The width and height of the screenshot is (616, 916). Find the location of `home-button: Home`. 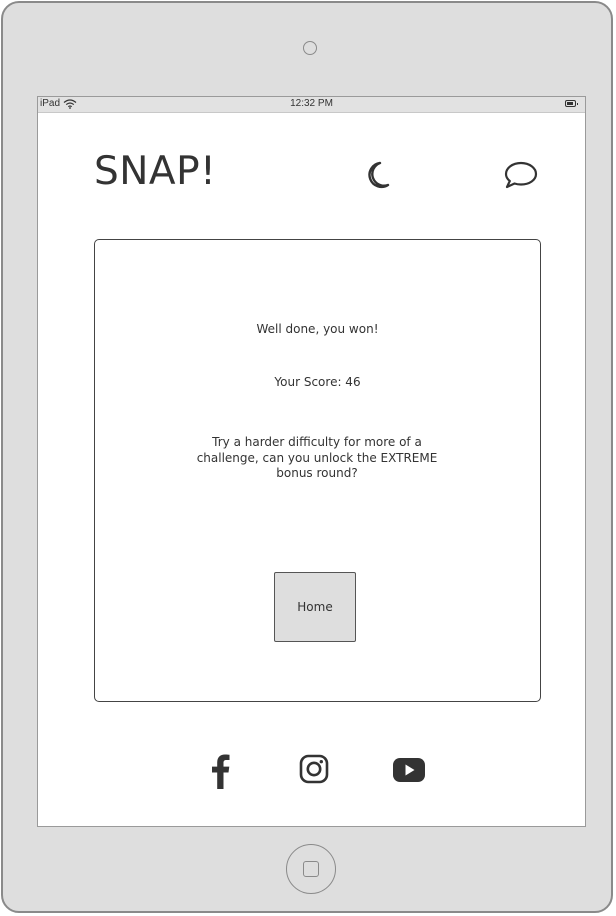

home-button: Home is located at coordinates (315, 607).